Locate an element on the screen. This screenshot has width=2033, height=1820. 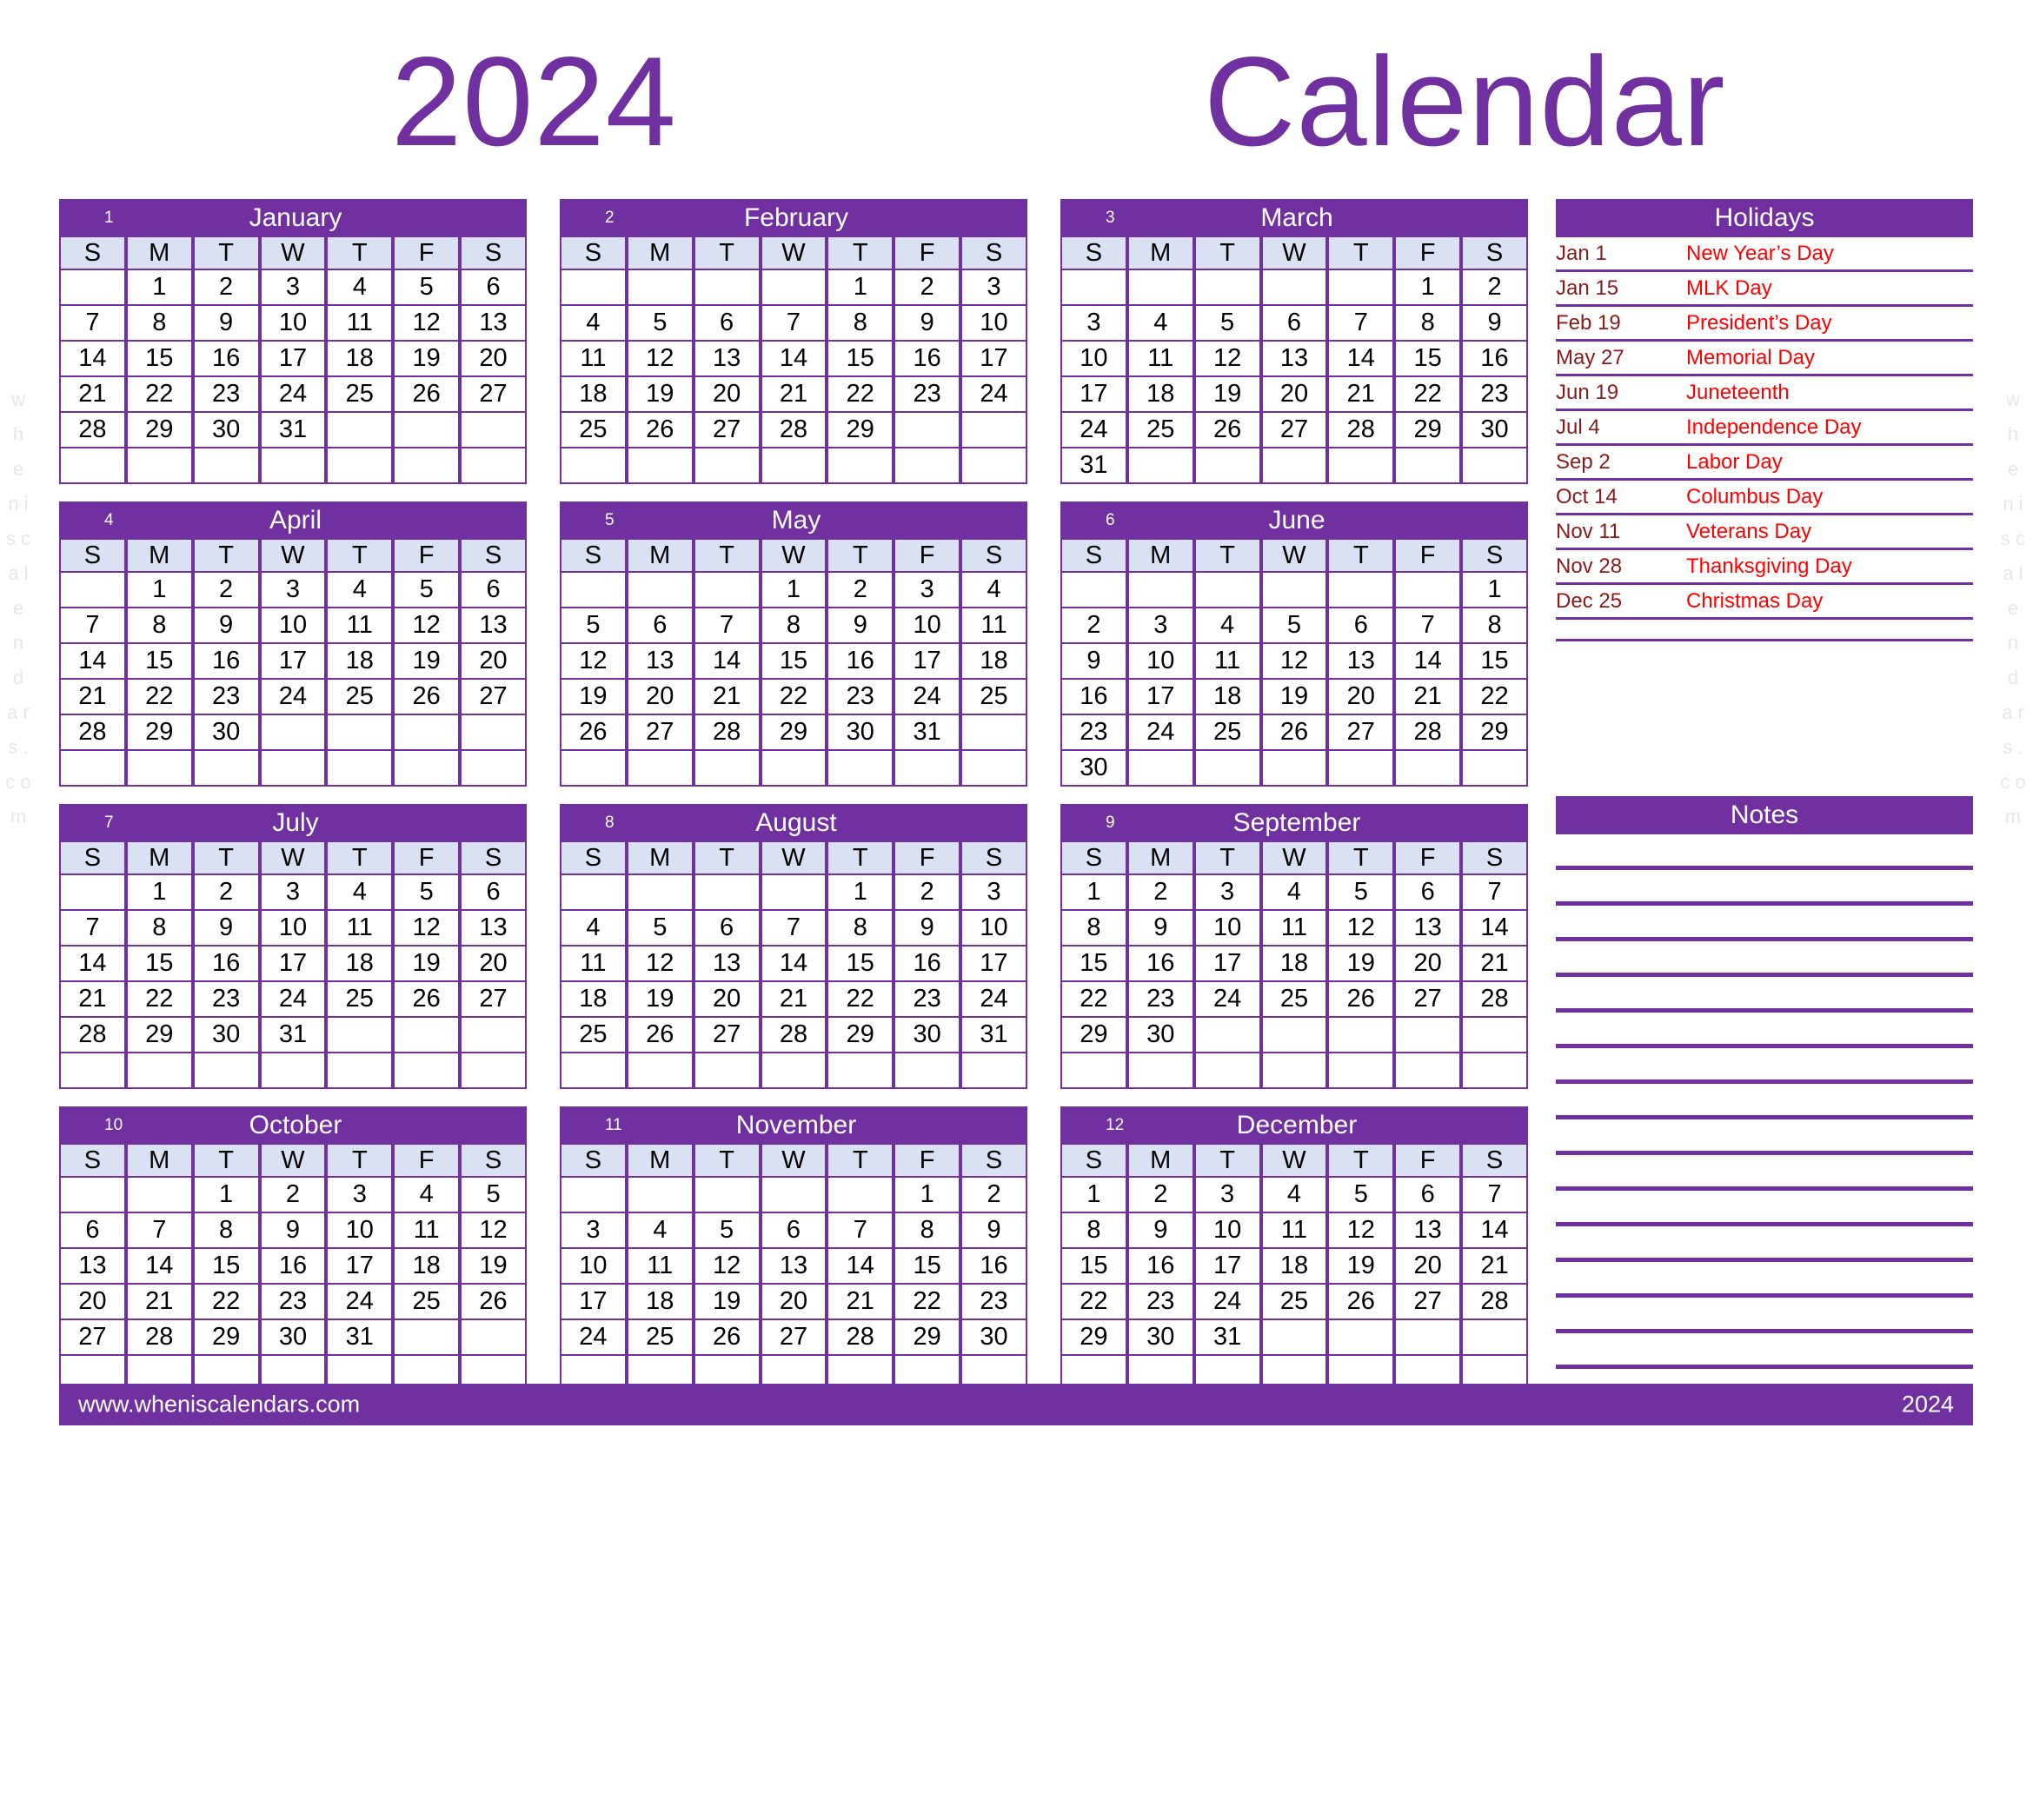
day-cell: 30 is located at coordinates (861, 733).